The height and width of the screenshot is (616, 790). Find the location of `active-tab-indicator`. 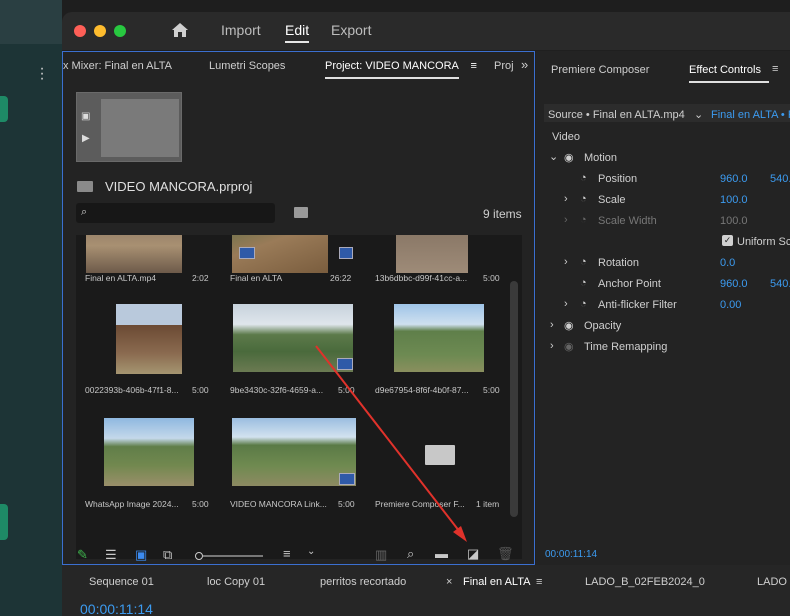

active-tab-indicator is located at coordinates (729, 82).